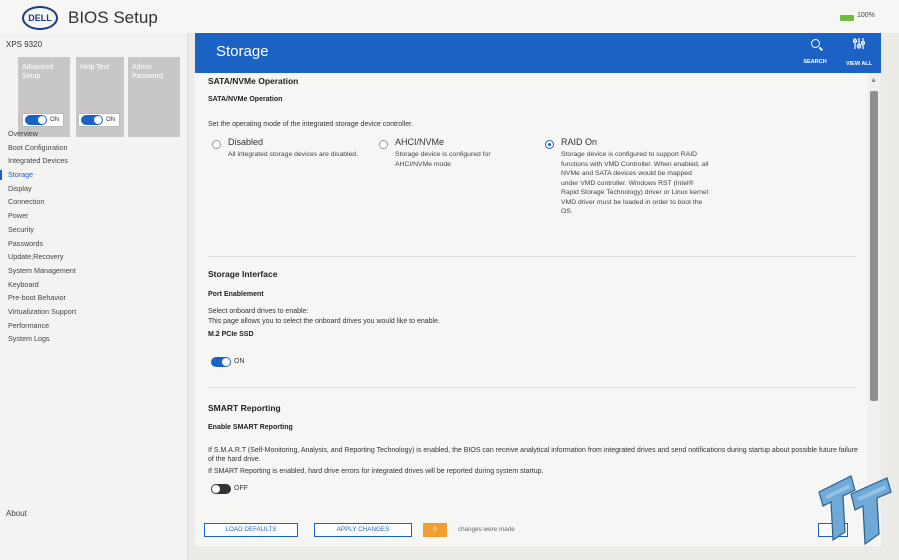  Describe the element at coordinates (231, 334) in the screenshot. I see `m2-ssd-label: M.2 PCIe SSD` at that location.